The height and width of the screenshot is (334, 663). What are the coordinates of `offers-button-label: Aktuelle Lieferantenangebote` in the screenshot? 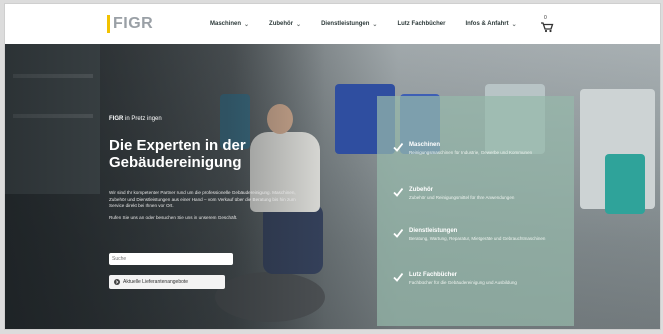 It's located at (156, 282).